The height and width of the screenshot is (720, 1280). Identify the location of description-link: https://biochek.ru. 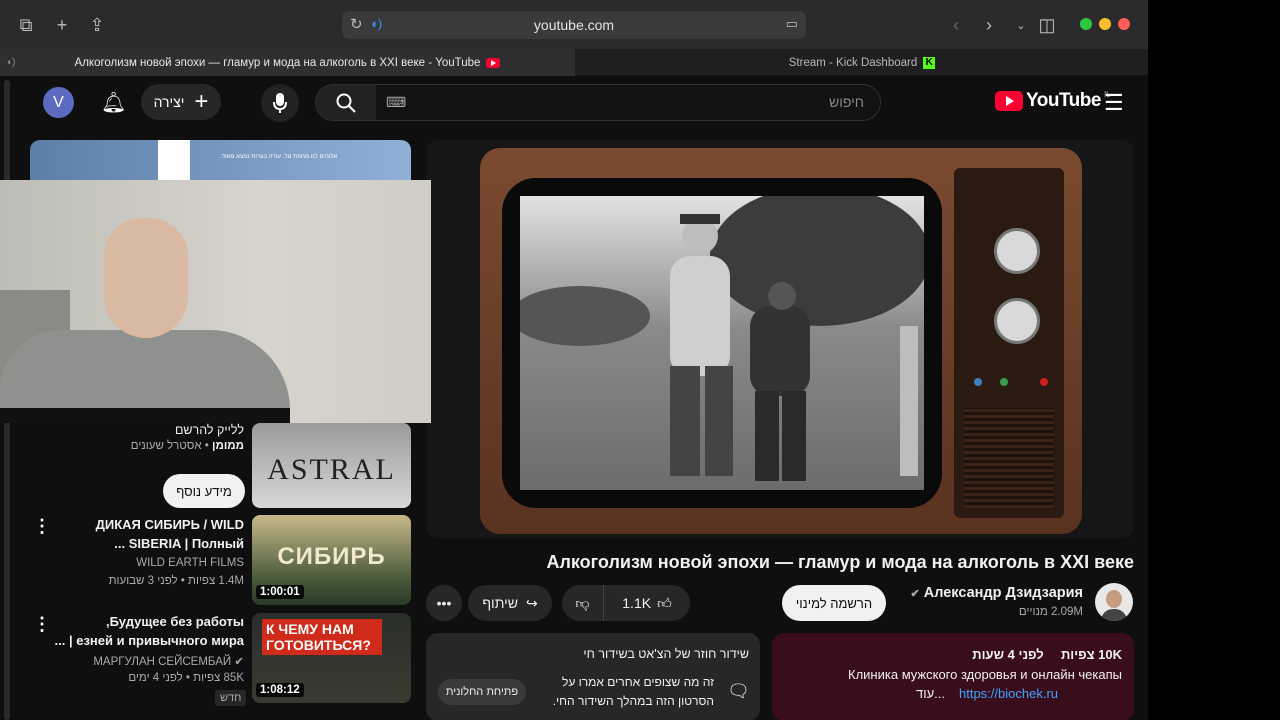
(1008, 693).